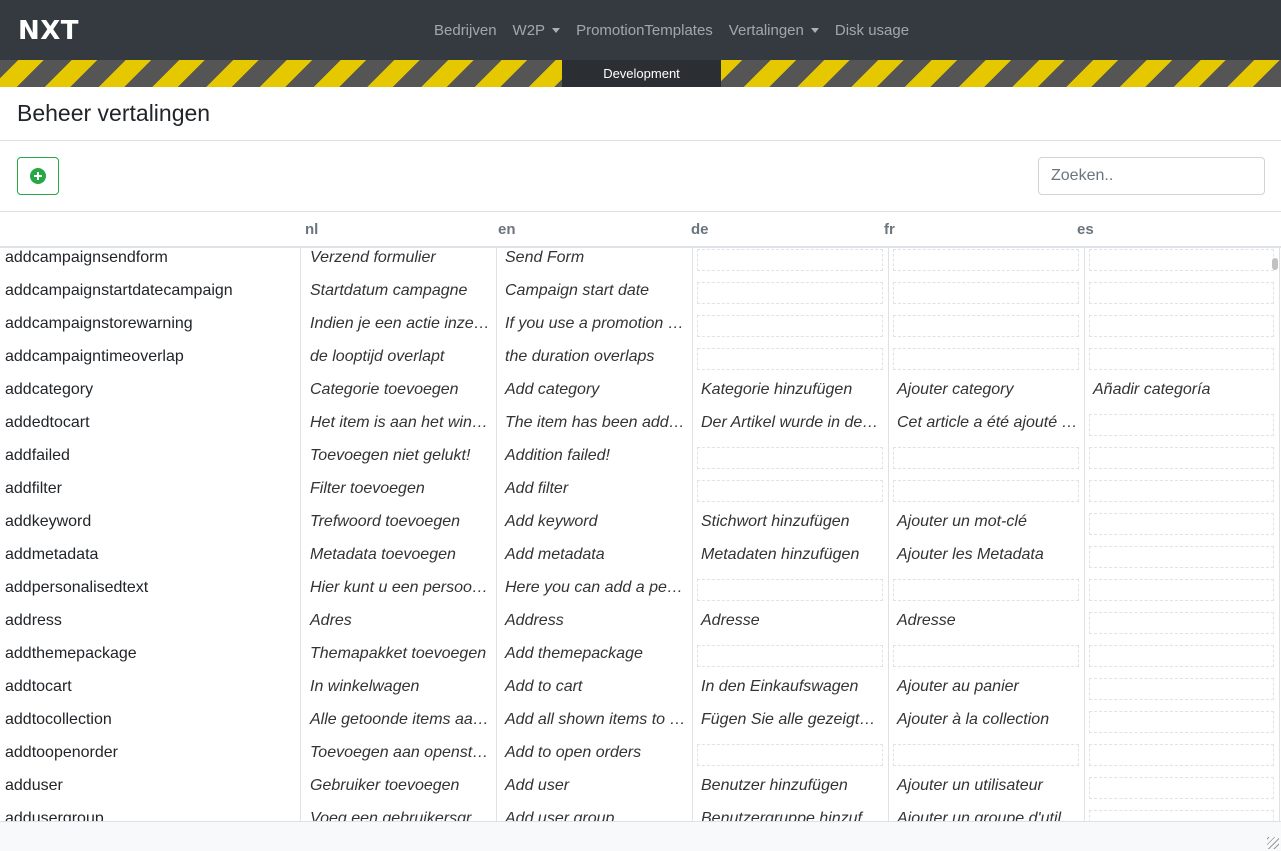 This screenshot has height=851, width=1281. Describe the element at coordinates (872, 30) in the screenshot. I see `nav-item-disk-usage: Disk usage` at that location.